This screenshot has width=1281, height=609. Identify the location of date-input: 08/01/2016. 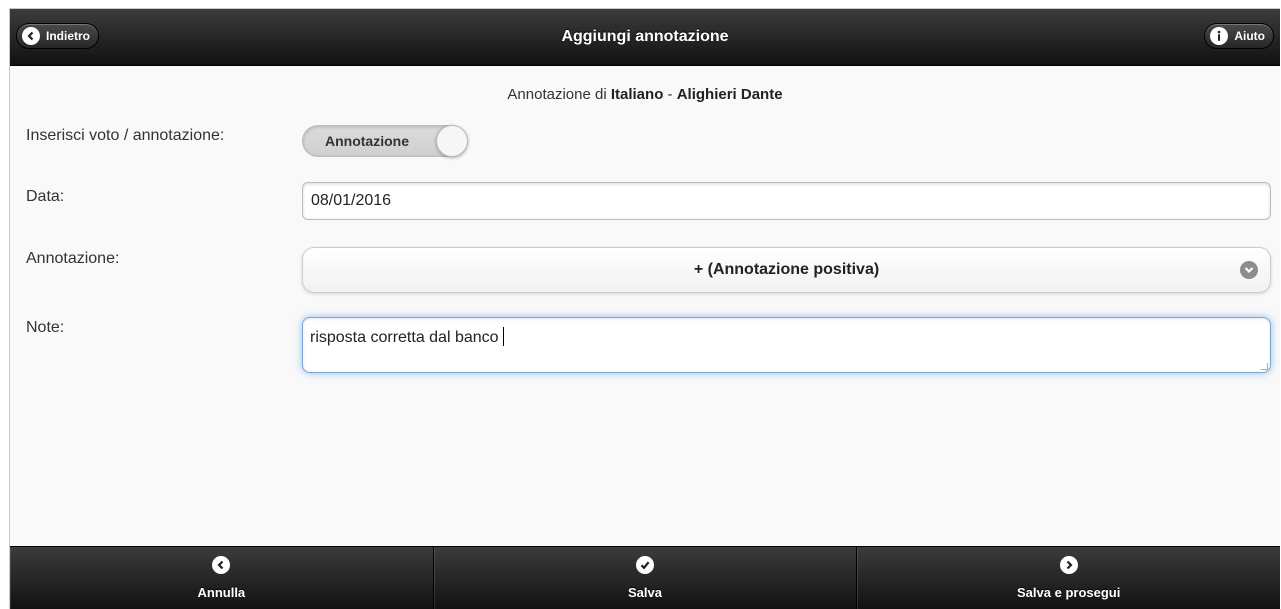
(786, 201).